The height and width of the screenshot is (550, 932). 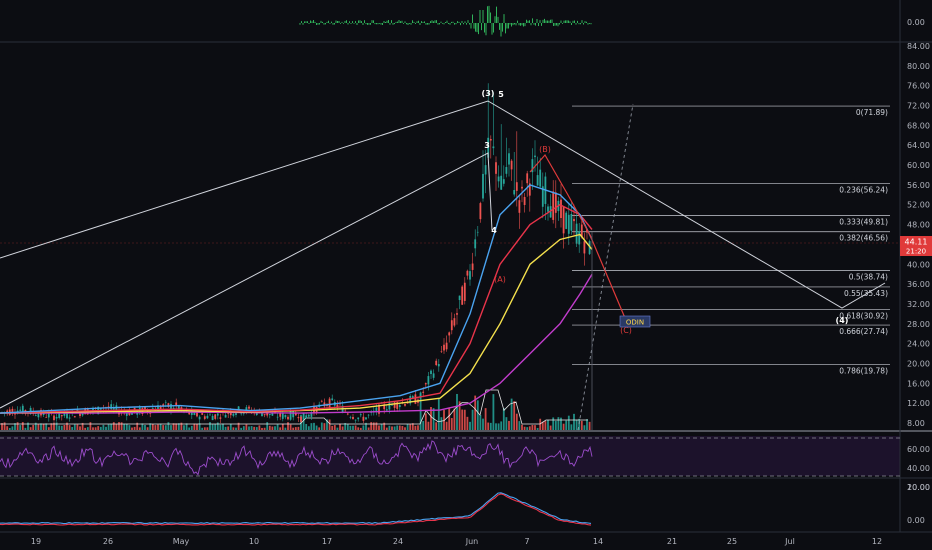 I want to click on wave-label: (A), so click(x=500, y=279).